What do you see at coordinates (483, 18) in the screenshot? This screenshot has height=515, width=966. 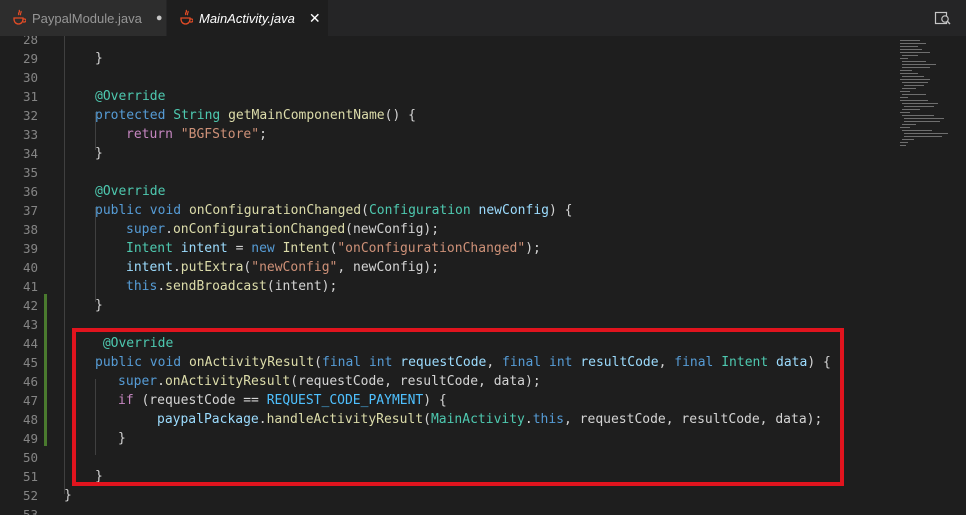 I see `editor-tab-bar: PaypalModule.java ● MainActivity.java ✕` at bounding box center [483, 18].